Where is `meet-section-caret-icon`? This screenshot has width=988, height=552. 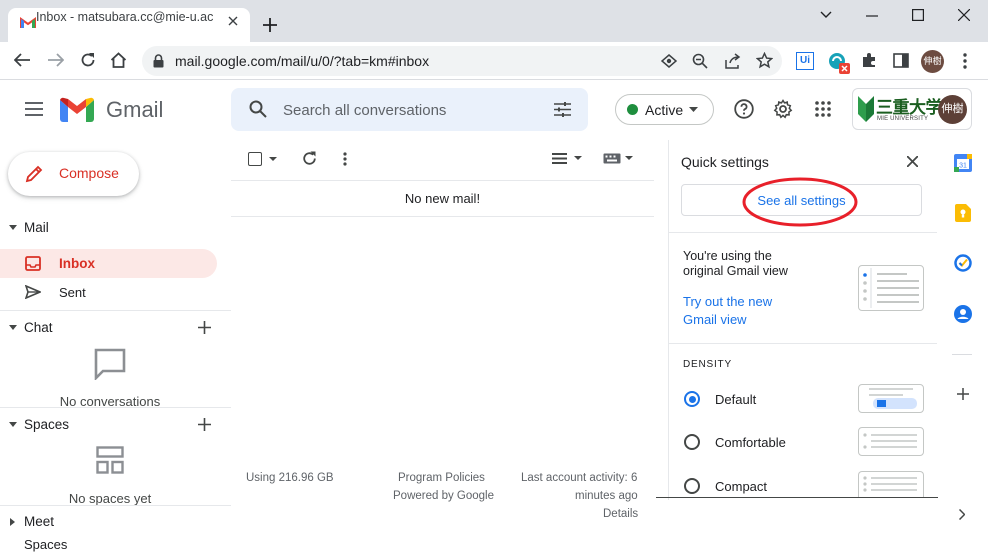 meet-section-caret-icon is located at coordinates (12, 522).